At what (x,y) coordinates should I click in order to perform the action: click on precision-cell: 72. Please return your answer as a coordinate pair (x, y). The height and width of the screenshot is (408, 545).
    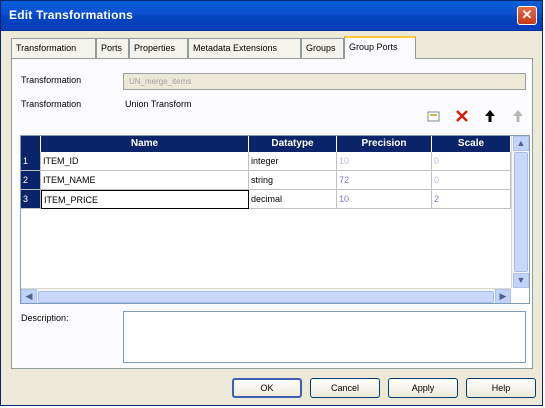
    Looking at the image, I should click on (384, 180).